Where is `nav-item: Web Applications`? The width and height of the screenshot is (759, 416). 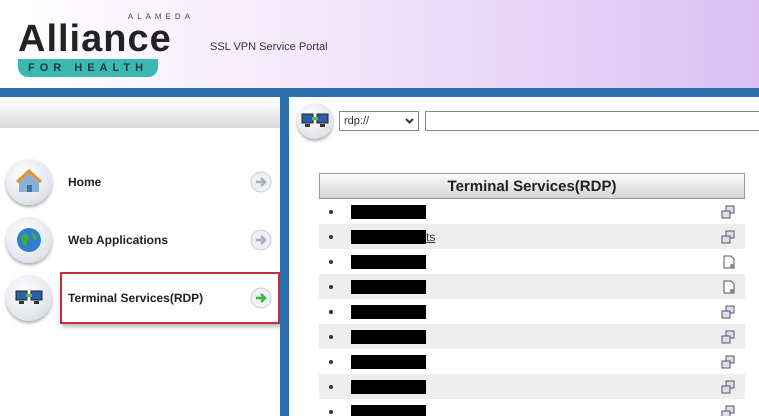 nav-item: Web Applications is located at coordinates (170, 240).